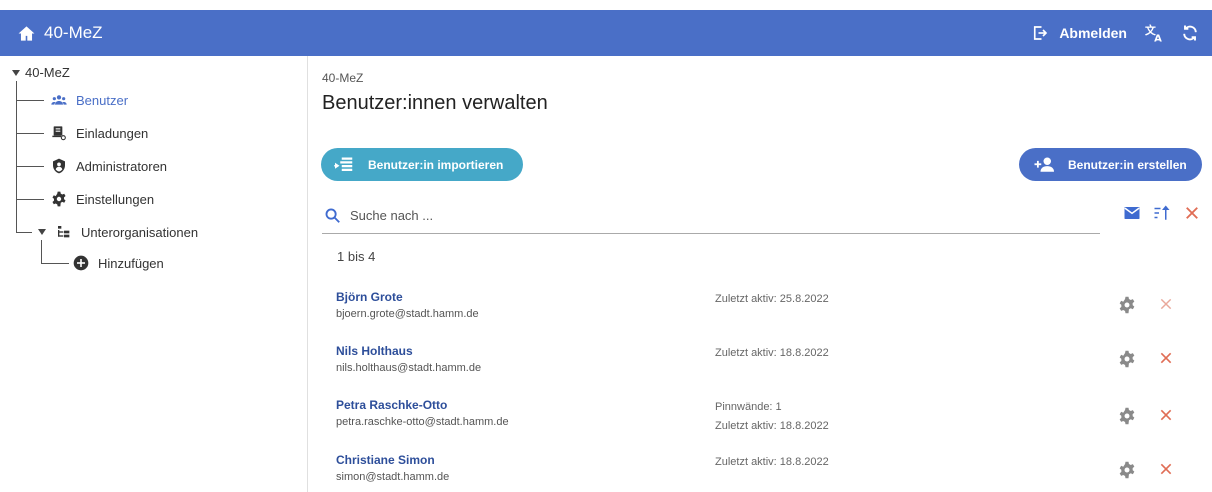 This screenshot has width=1212, height=492. I want to click on page-title: Benutzer:innen verwalten, so click(435, 103).